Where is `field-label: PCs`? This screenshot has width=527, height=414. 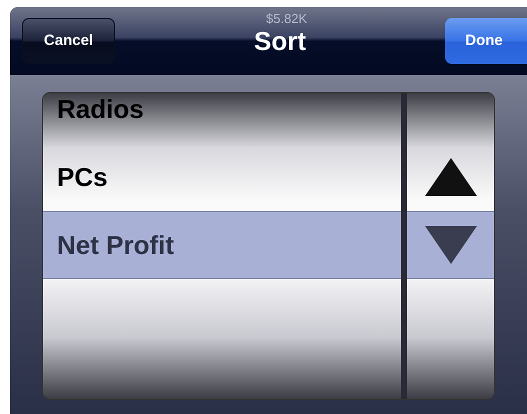 field-label: PCs is located at coordinates (82, 177).